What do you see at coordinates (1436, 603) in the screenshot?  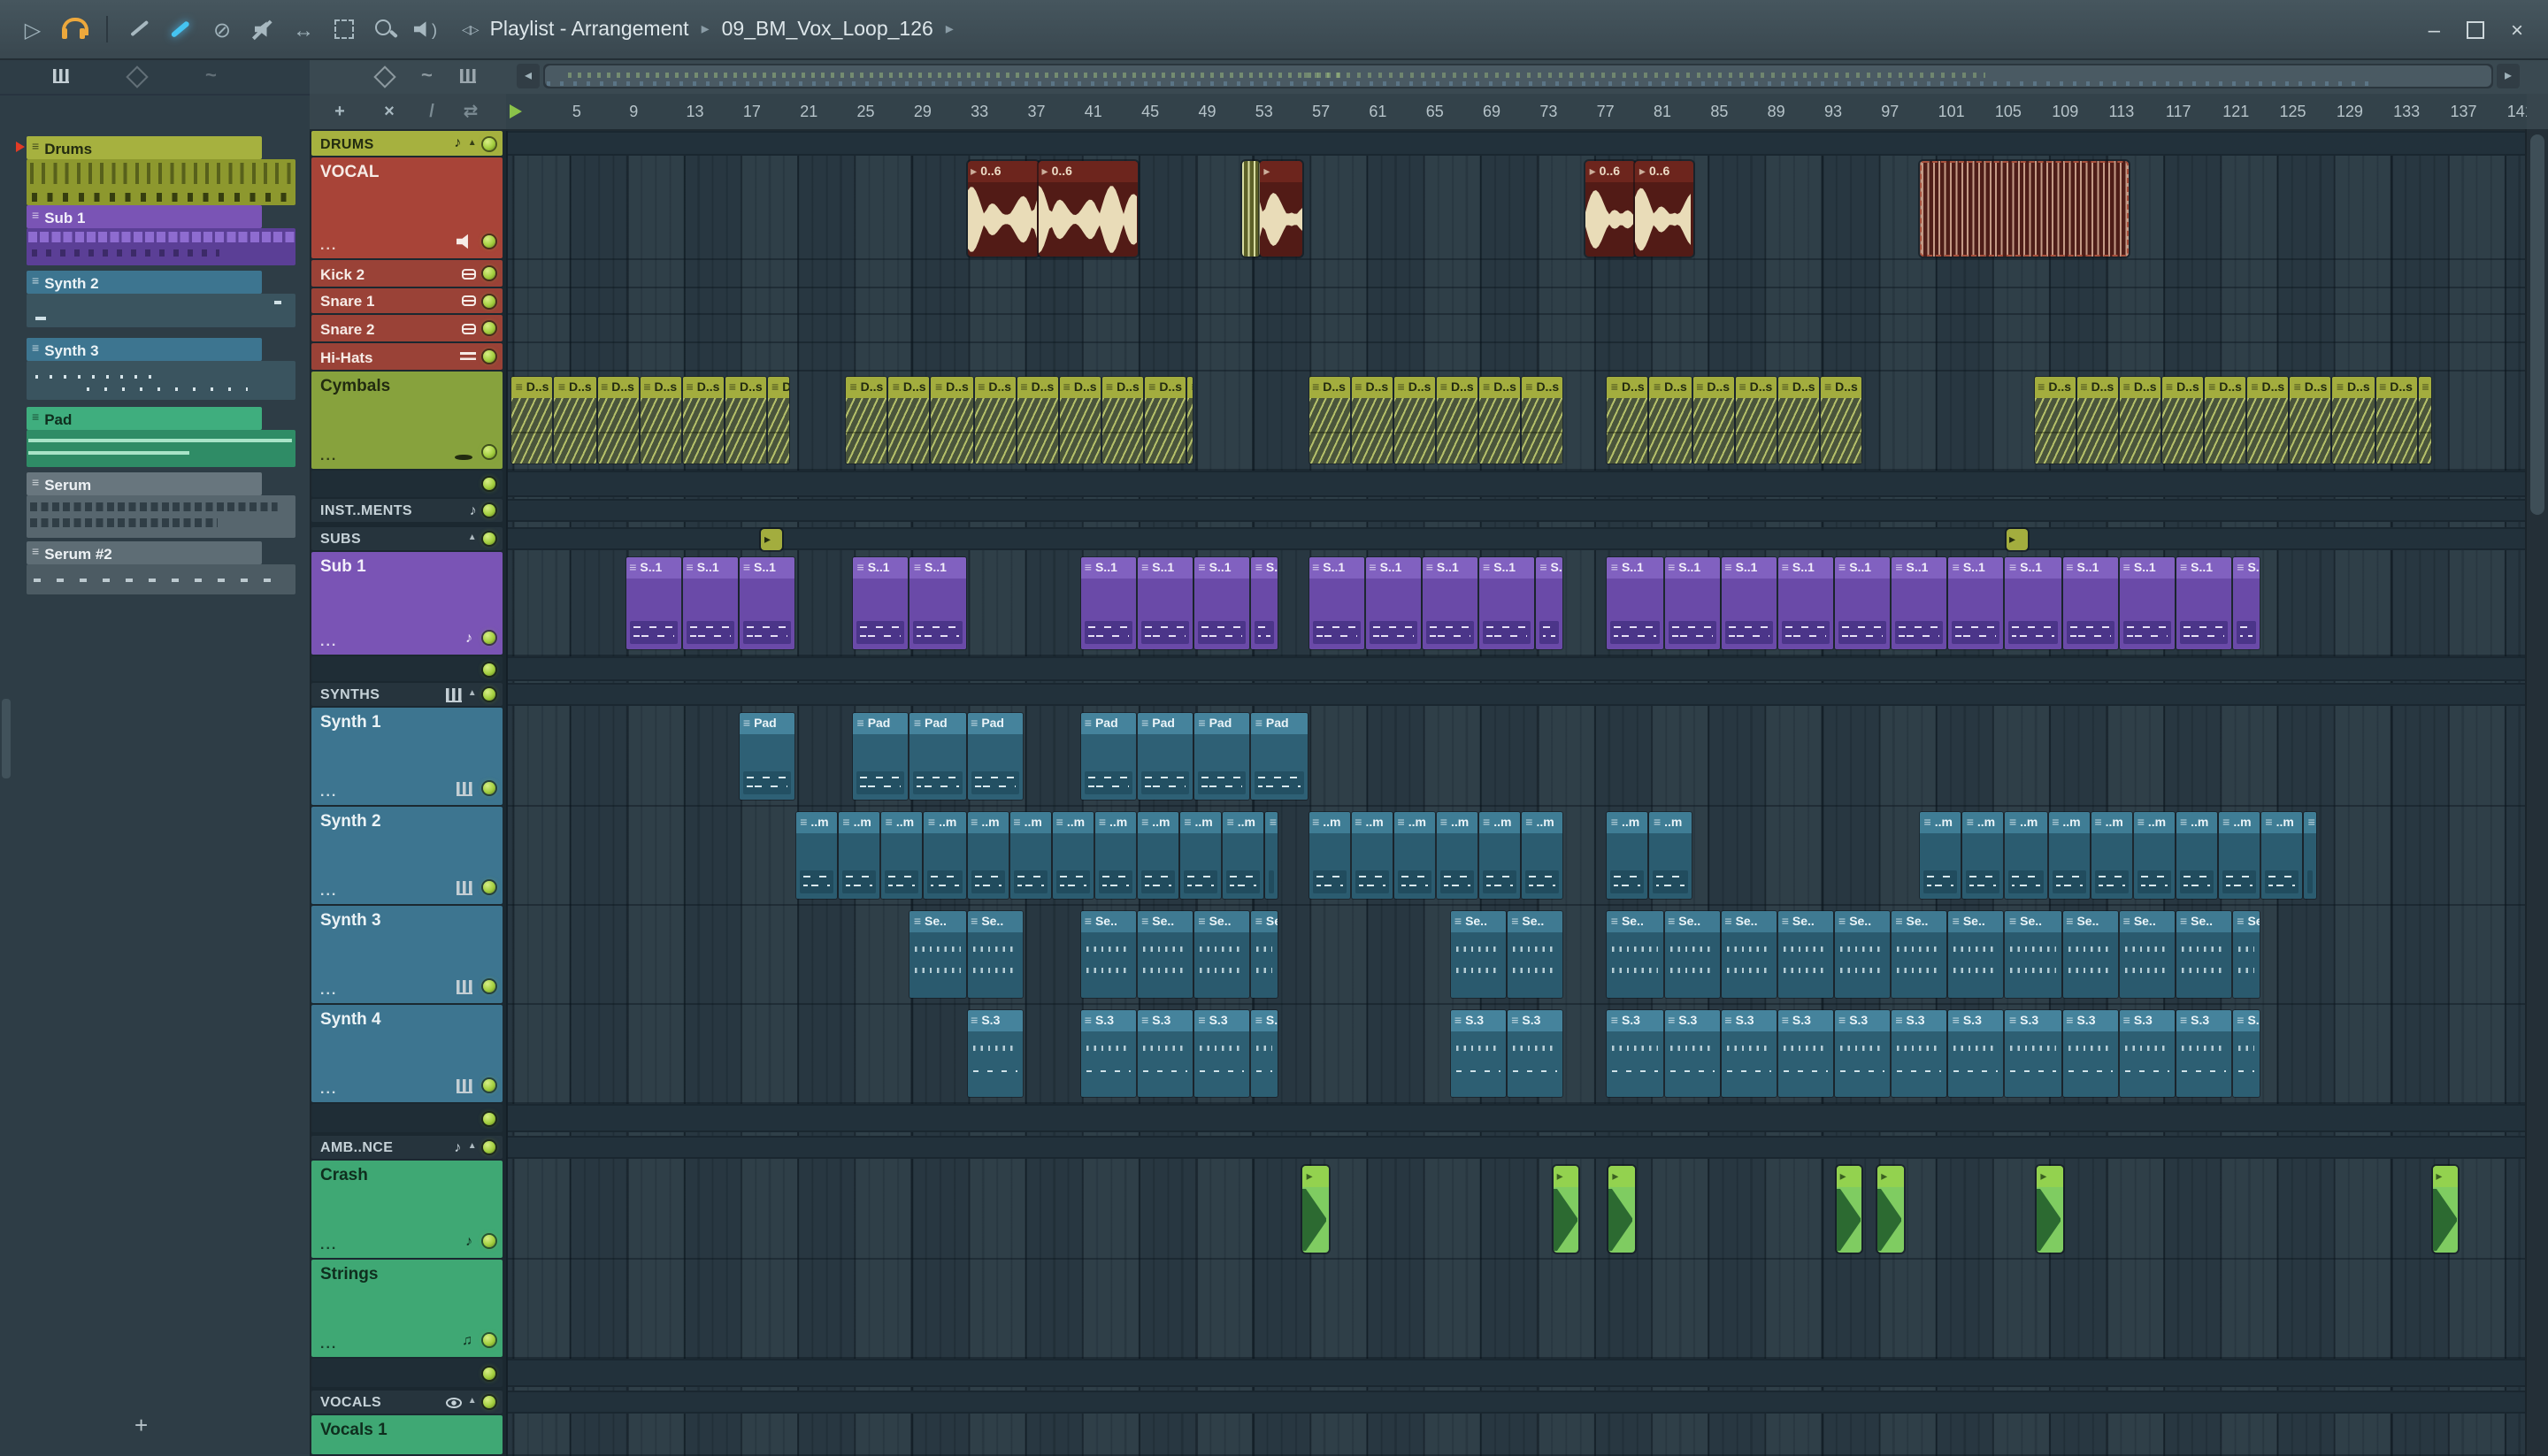 I see `clip-sub: ≡S..1≡S..1≡S..1≡S..1≡S..1` at bounding box center [1436, 603].